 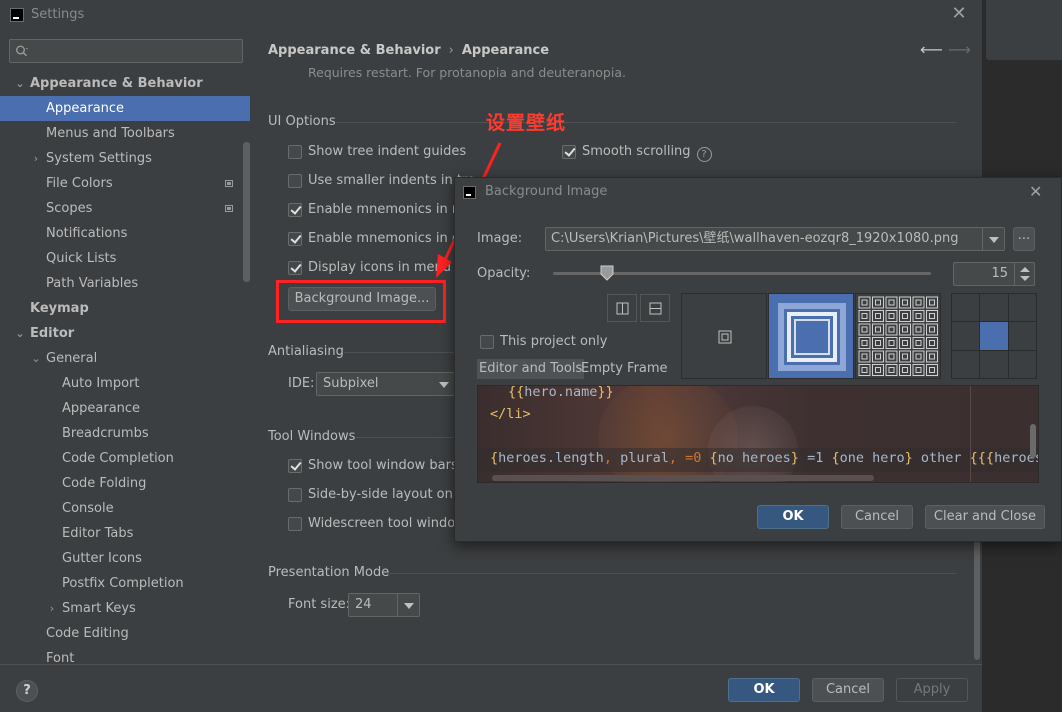 What do you see at coordinates (966, 308) in the screenshot?
I see `anchor-top-left` at bounding box center [966, 308].